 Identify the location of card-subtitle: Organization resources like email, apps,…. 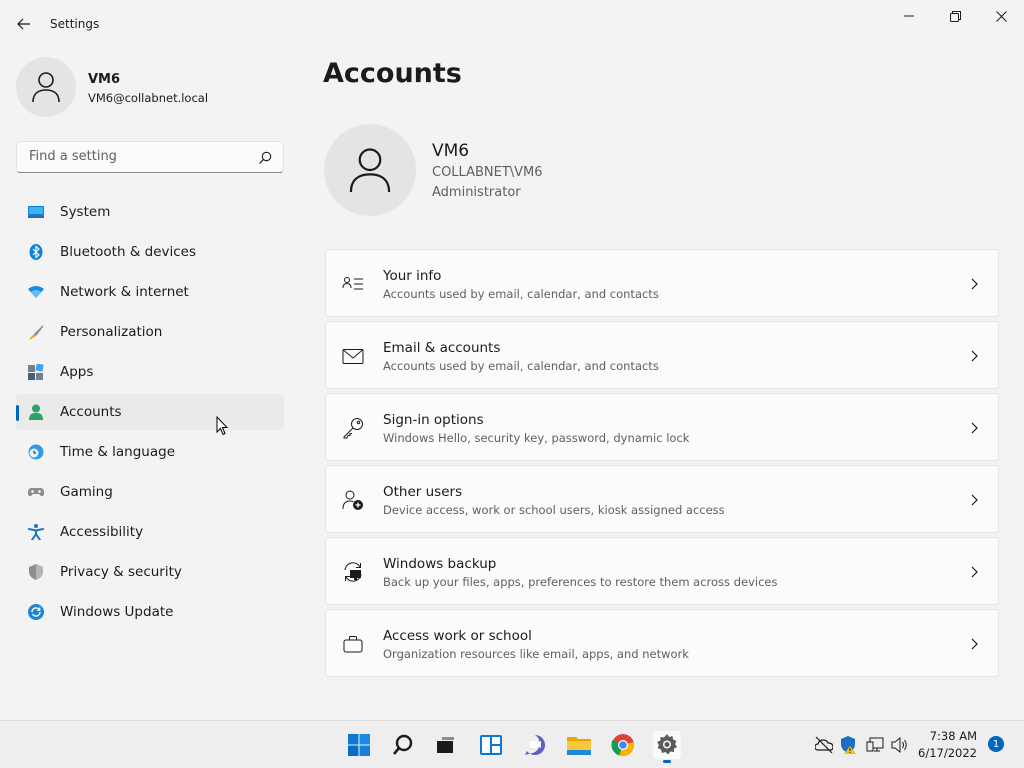
(536, 654).